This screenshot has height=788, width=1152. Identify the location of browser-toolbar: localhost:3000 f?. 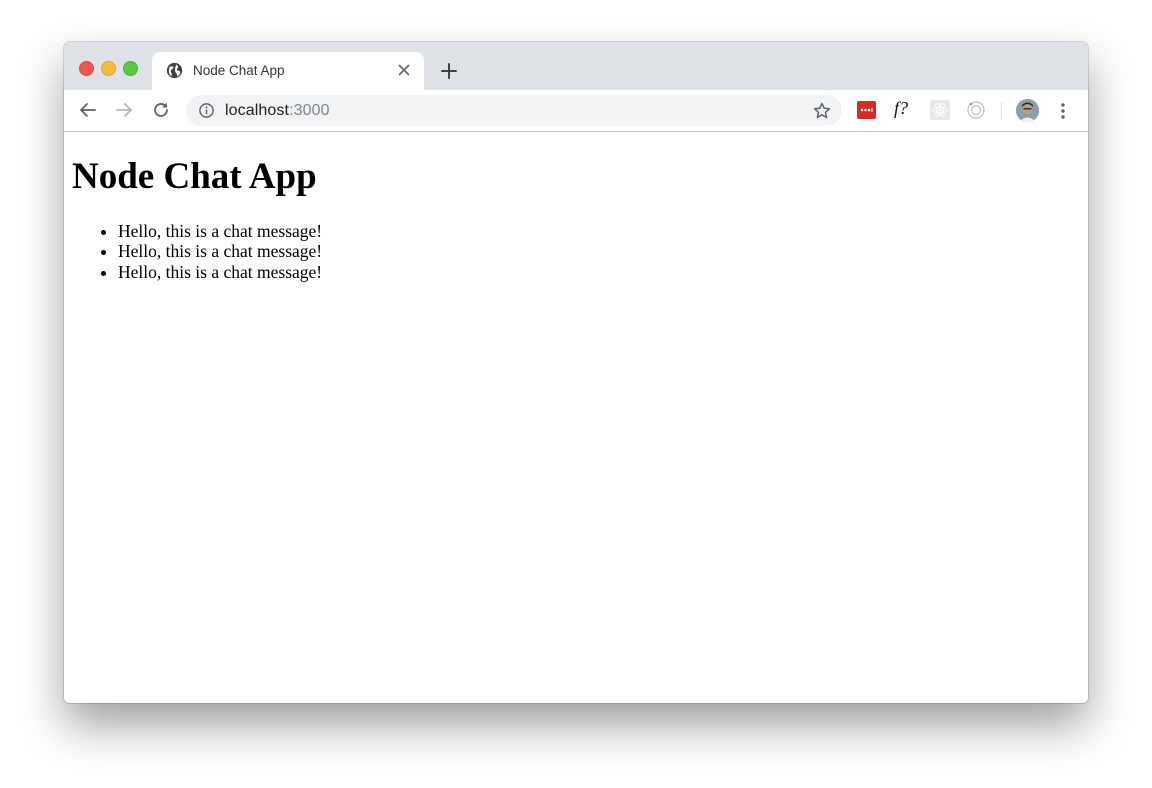
(576, 111).